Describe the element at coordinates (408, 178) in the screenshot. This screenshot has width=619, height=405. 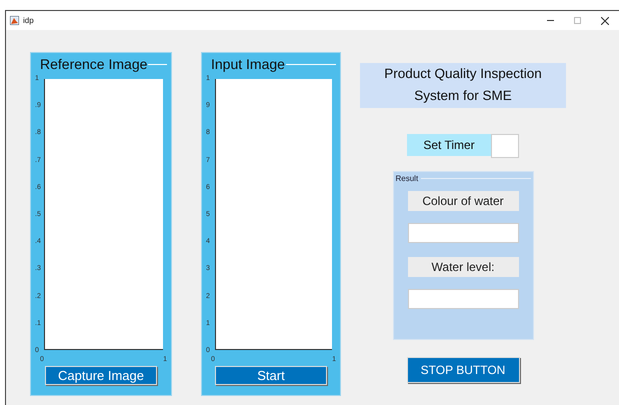
I see `group-title: Result` at that location.